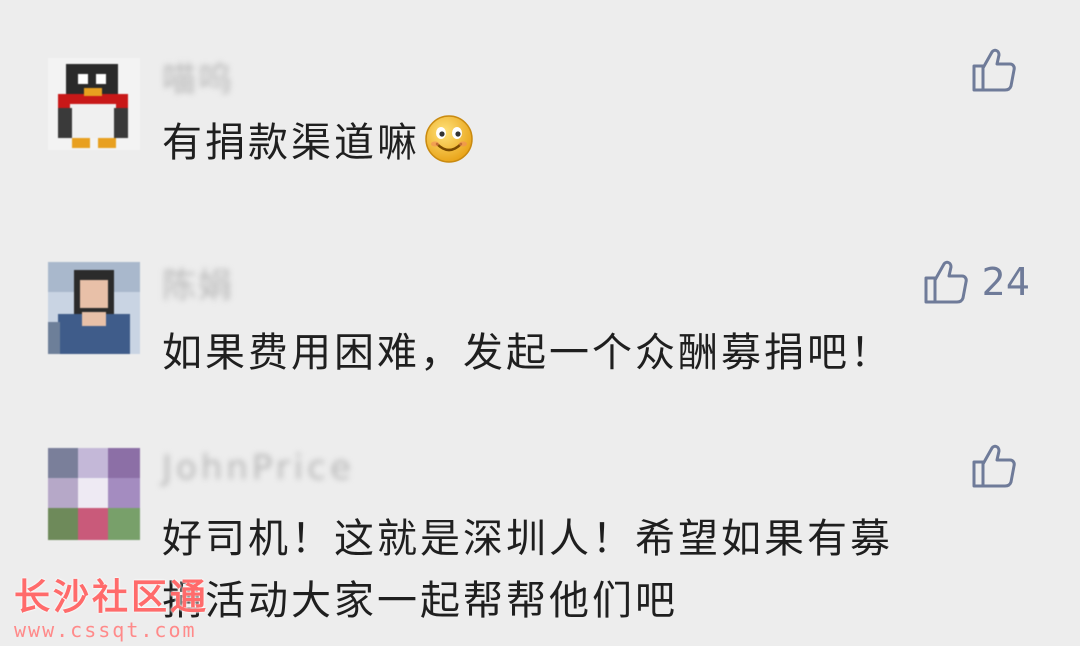 This screenshot has width=1080, height=646. What do you see at coordinates (105, 630) in the screenshot?
I see `watermark-url: www.cssqt.com` at bounding box center [105, 630].